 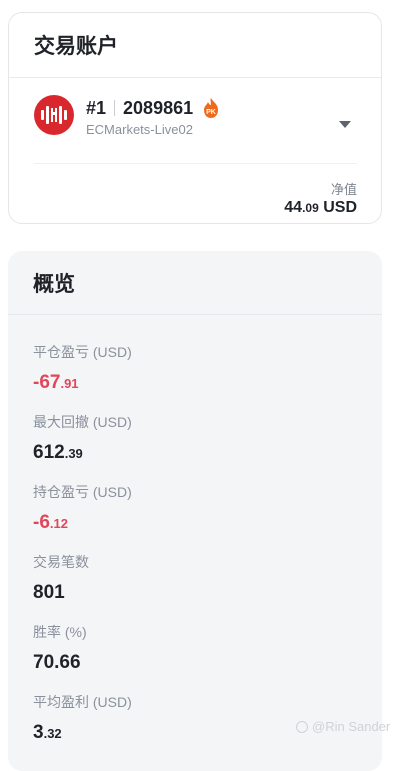 What do you see at coordinates (82, 733) in the screenshot?
I see `stat-value: 3.32` at bounding box center [82, 733].